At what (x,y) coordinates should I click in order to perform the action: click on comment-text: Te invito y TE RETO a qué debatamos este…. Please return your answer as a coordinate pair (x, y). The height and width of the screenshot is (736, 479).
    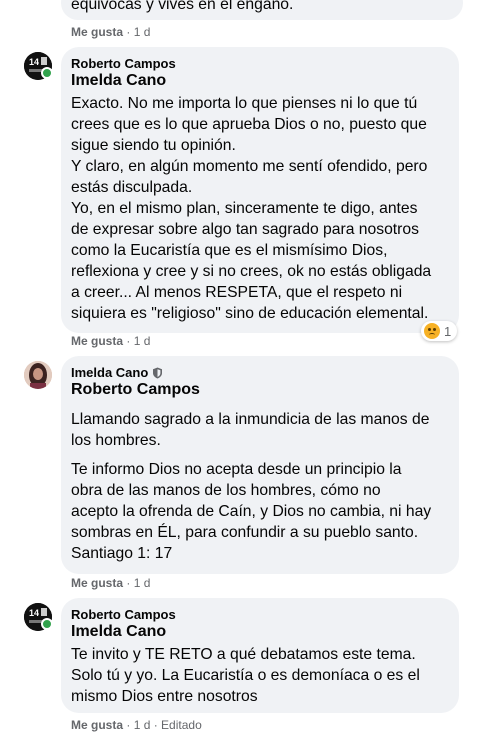
    Looking at the image, I should click on (245, 675).